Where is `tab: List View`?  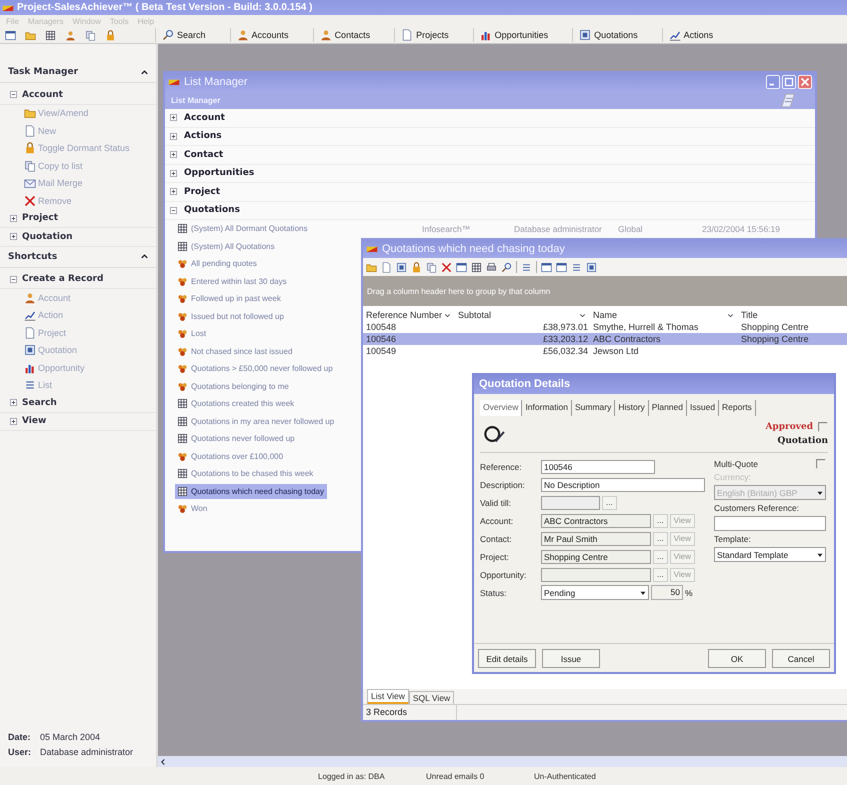 tab: List View is located at coordinates (388, 696).